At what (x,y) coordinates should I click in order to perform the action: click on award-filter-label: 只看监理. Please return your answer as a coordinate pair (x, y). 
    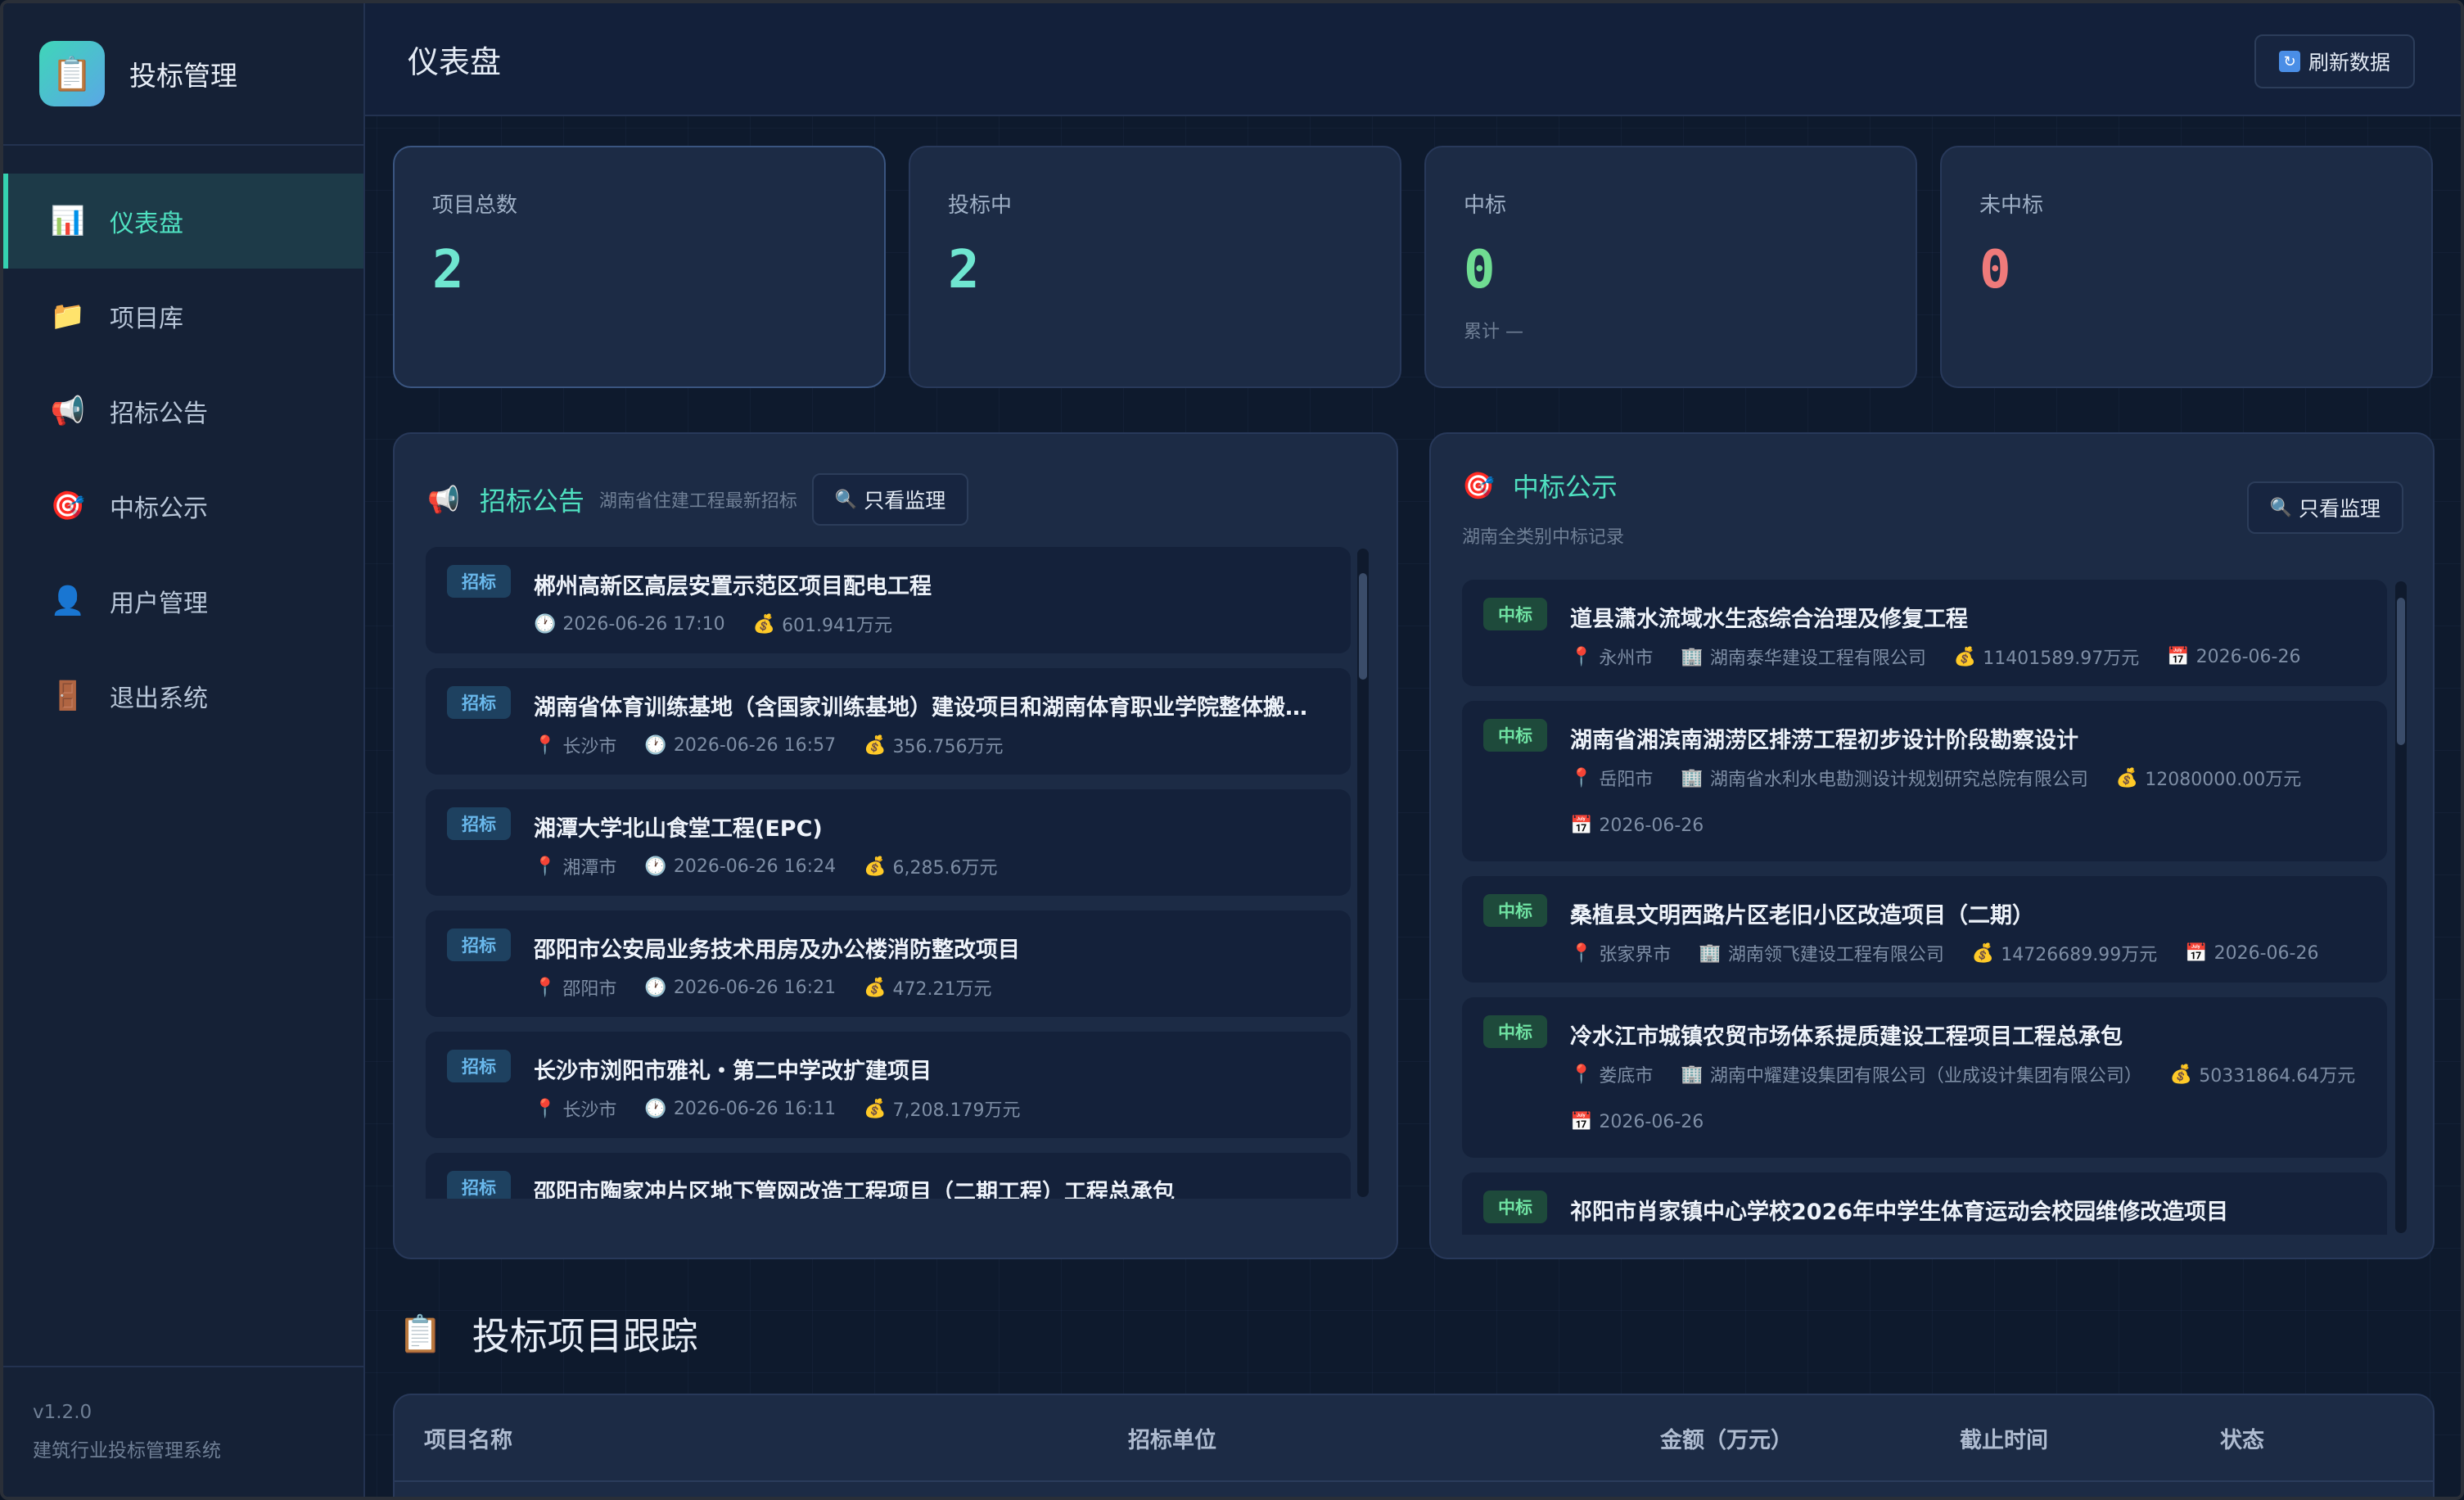
    Looking at the image, I should click on (2339, 509).